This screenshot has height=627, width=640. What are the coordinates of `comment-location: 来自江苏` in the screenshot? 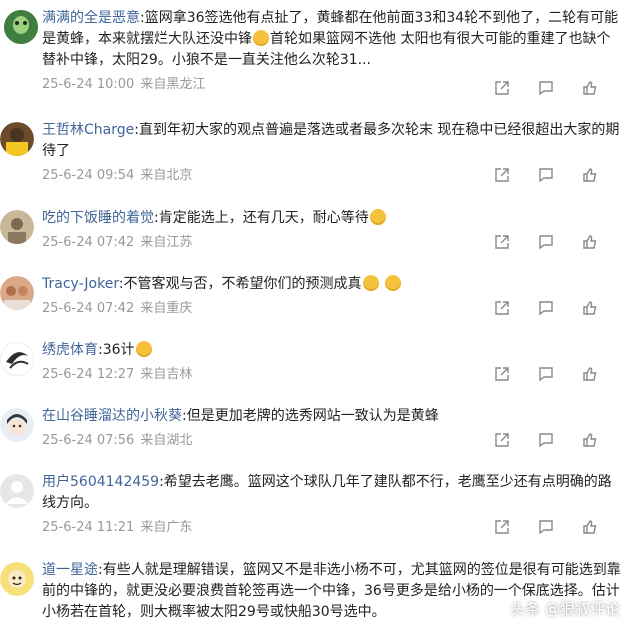 It's located at (166, 242).